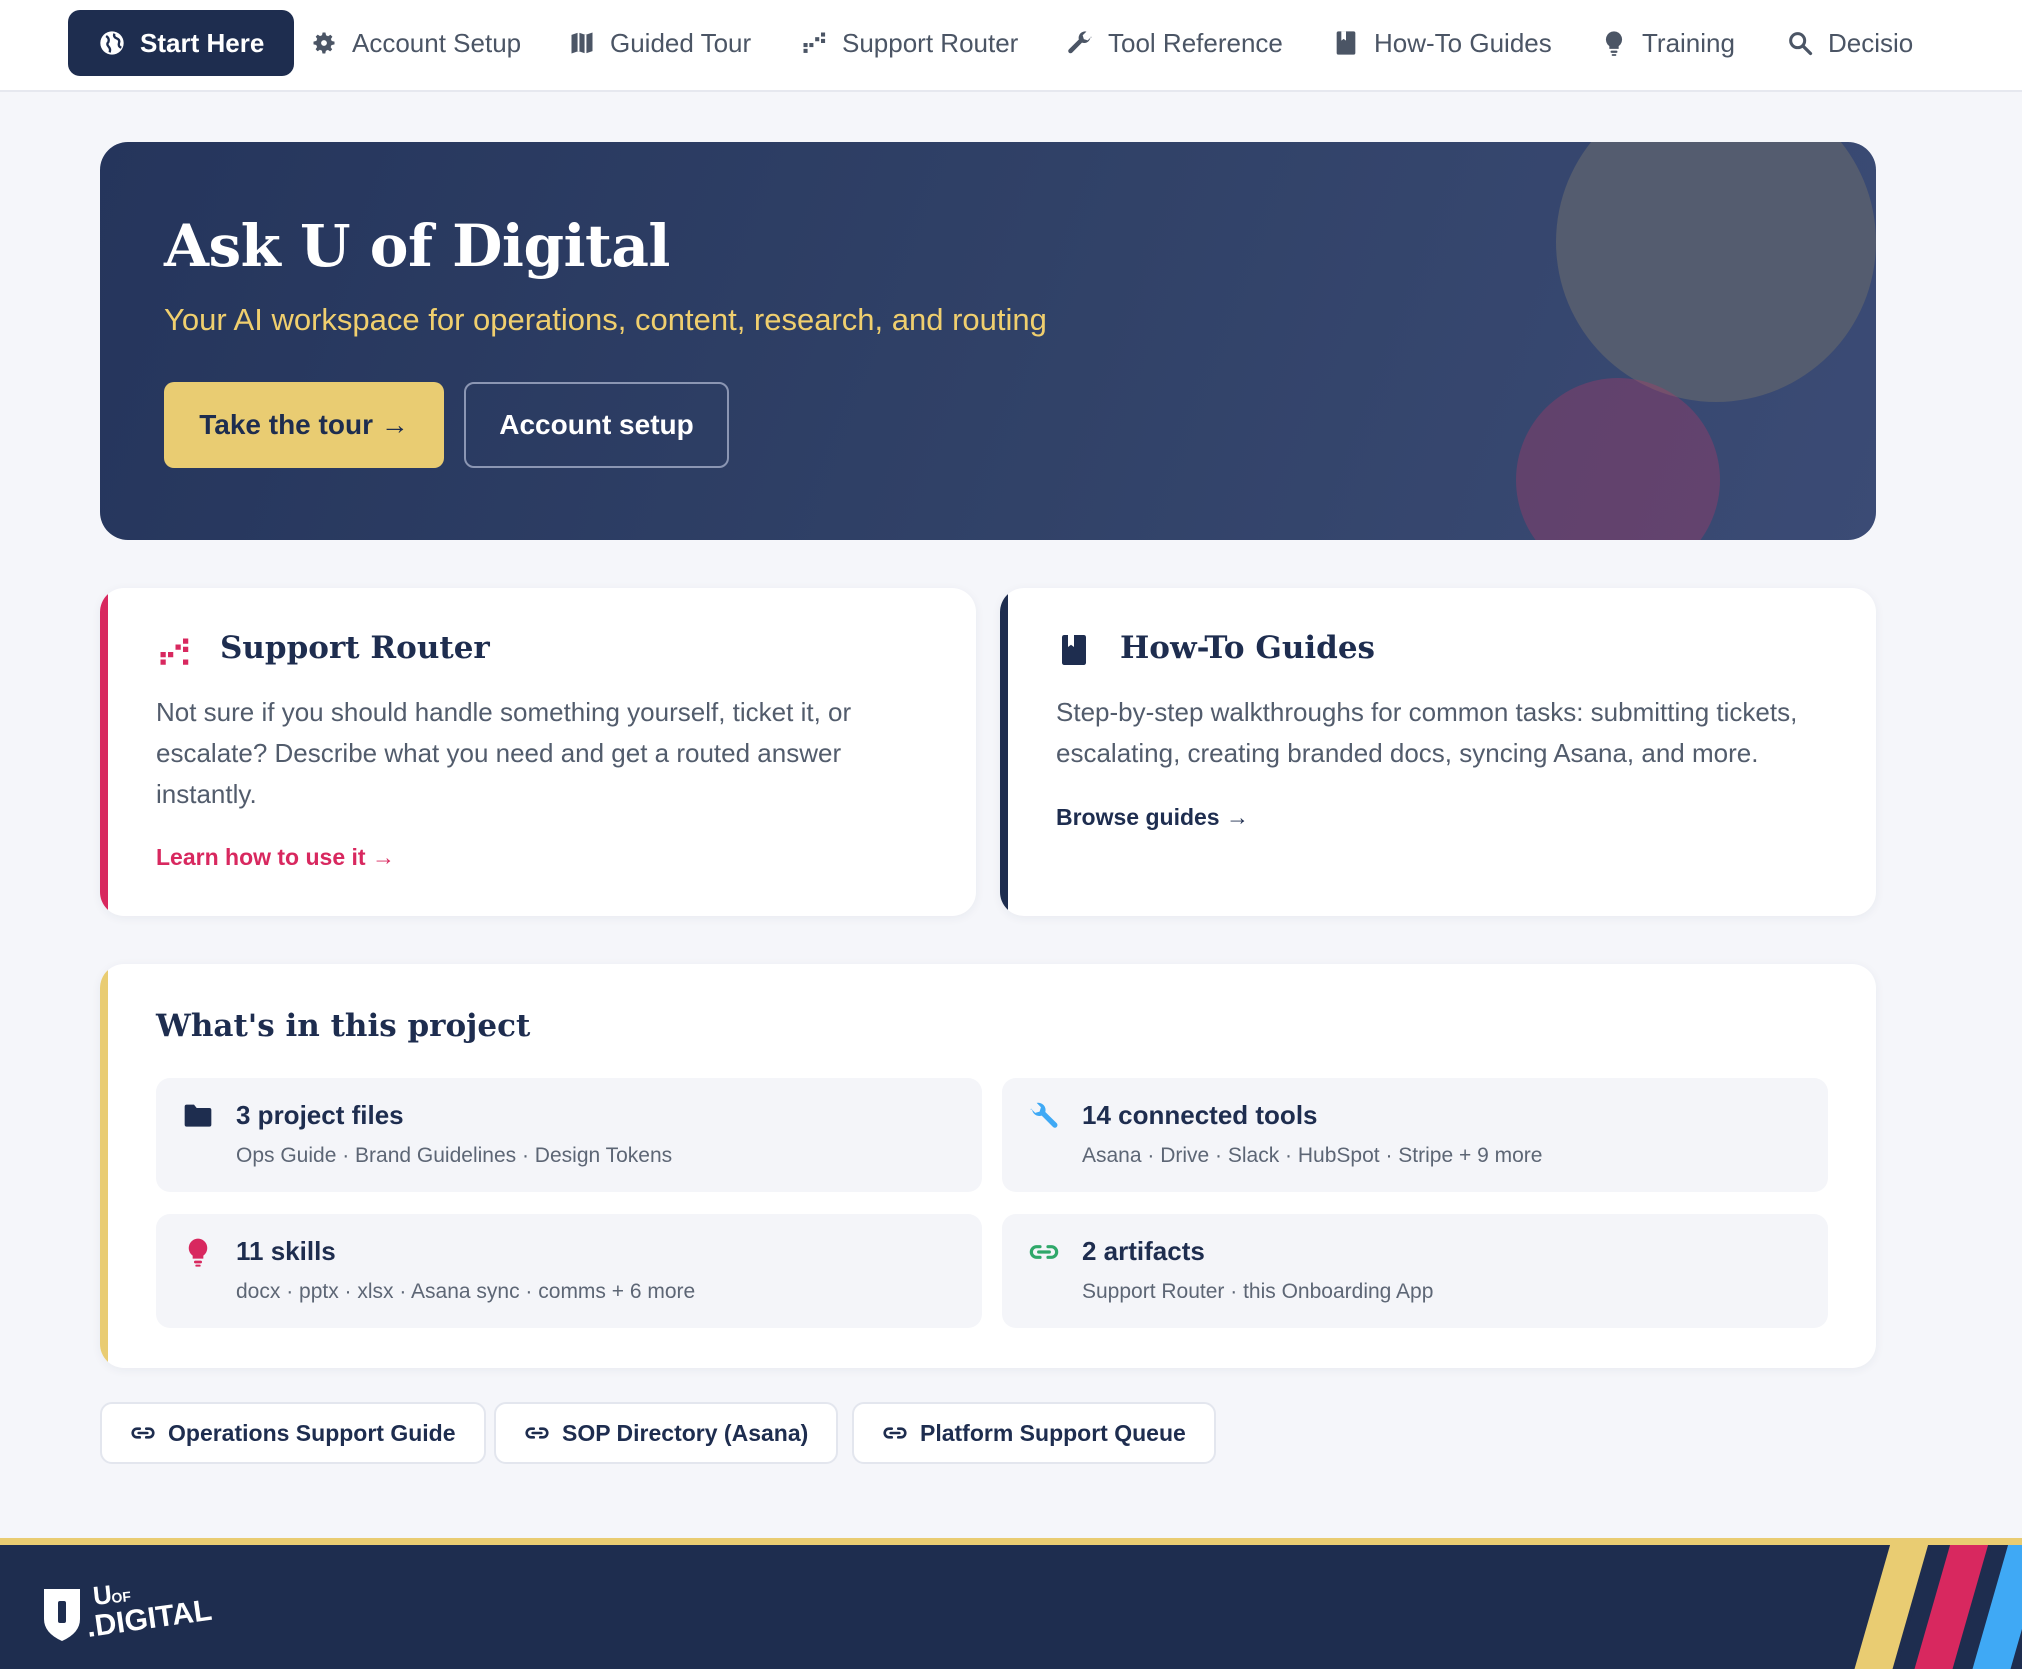 The width and height of the screenshot is (2022, 1669). Describe the element at coordinates (1871, 42) in the screenshot. I see `nav-label: Decisio` at that location.